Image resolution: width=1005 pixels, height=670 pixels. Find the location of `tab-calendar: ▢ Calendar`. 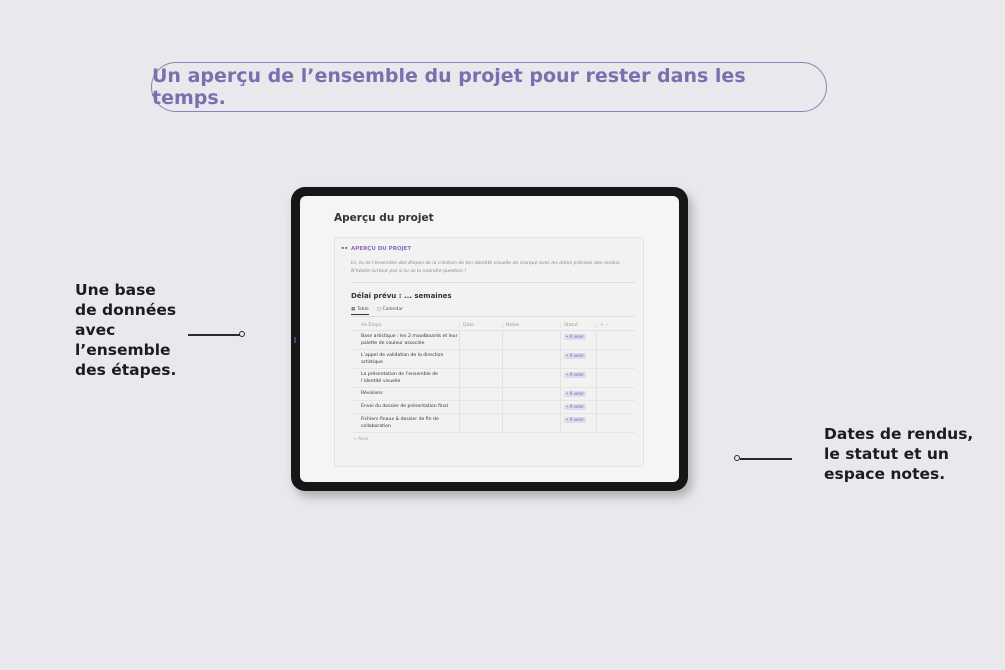

tab-calendar: ▢ Calendar is located at coordinates (390, 311).